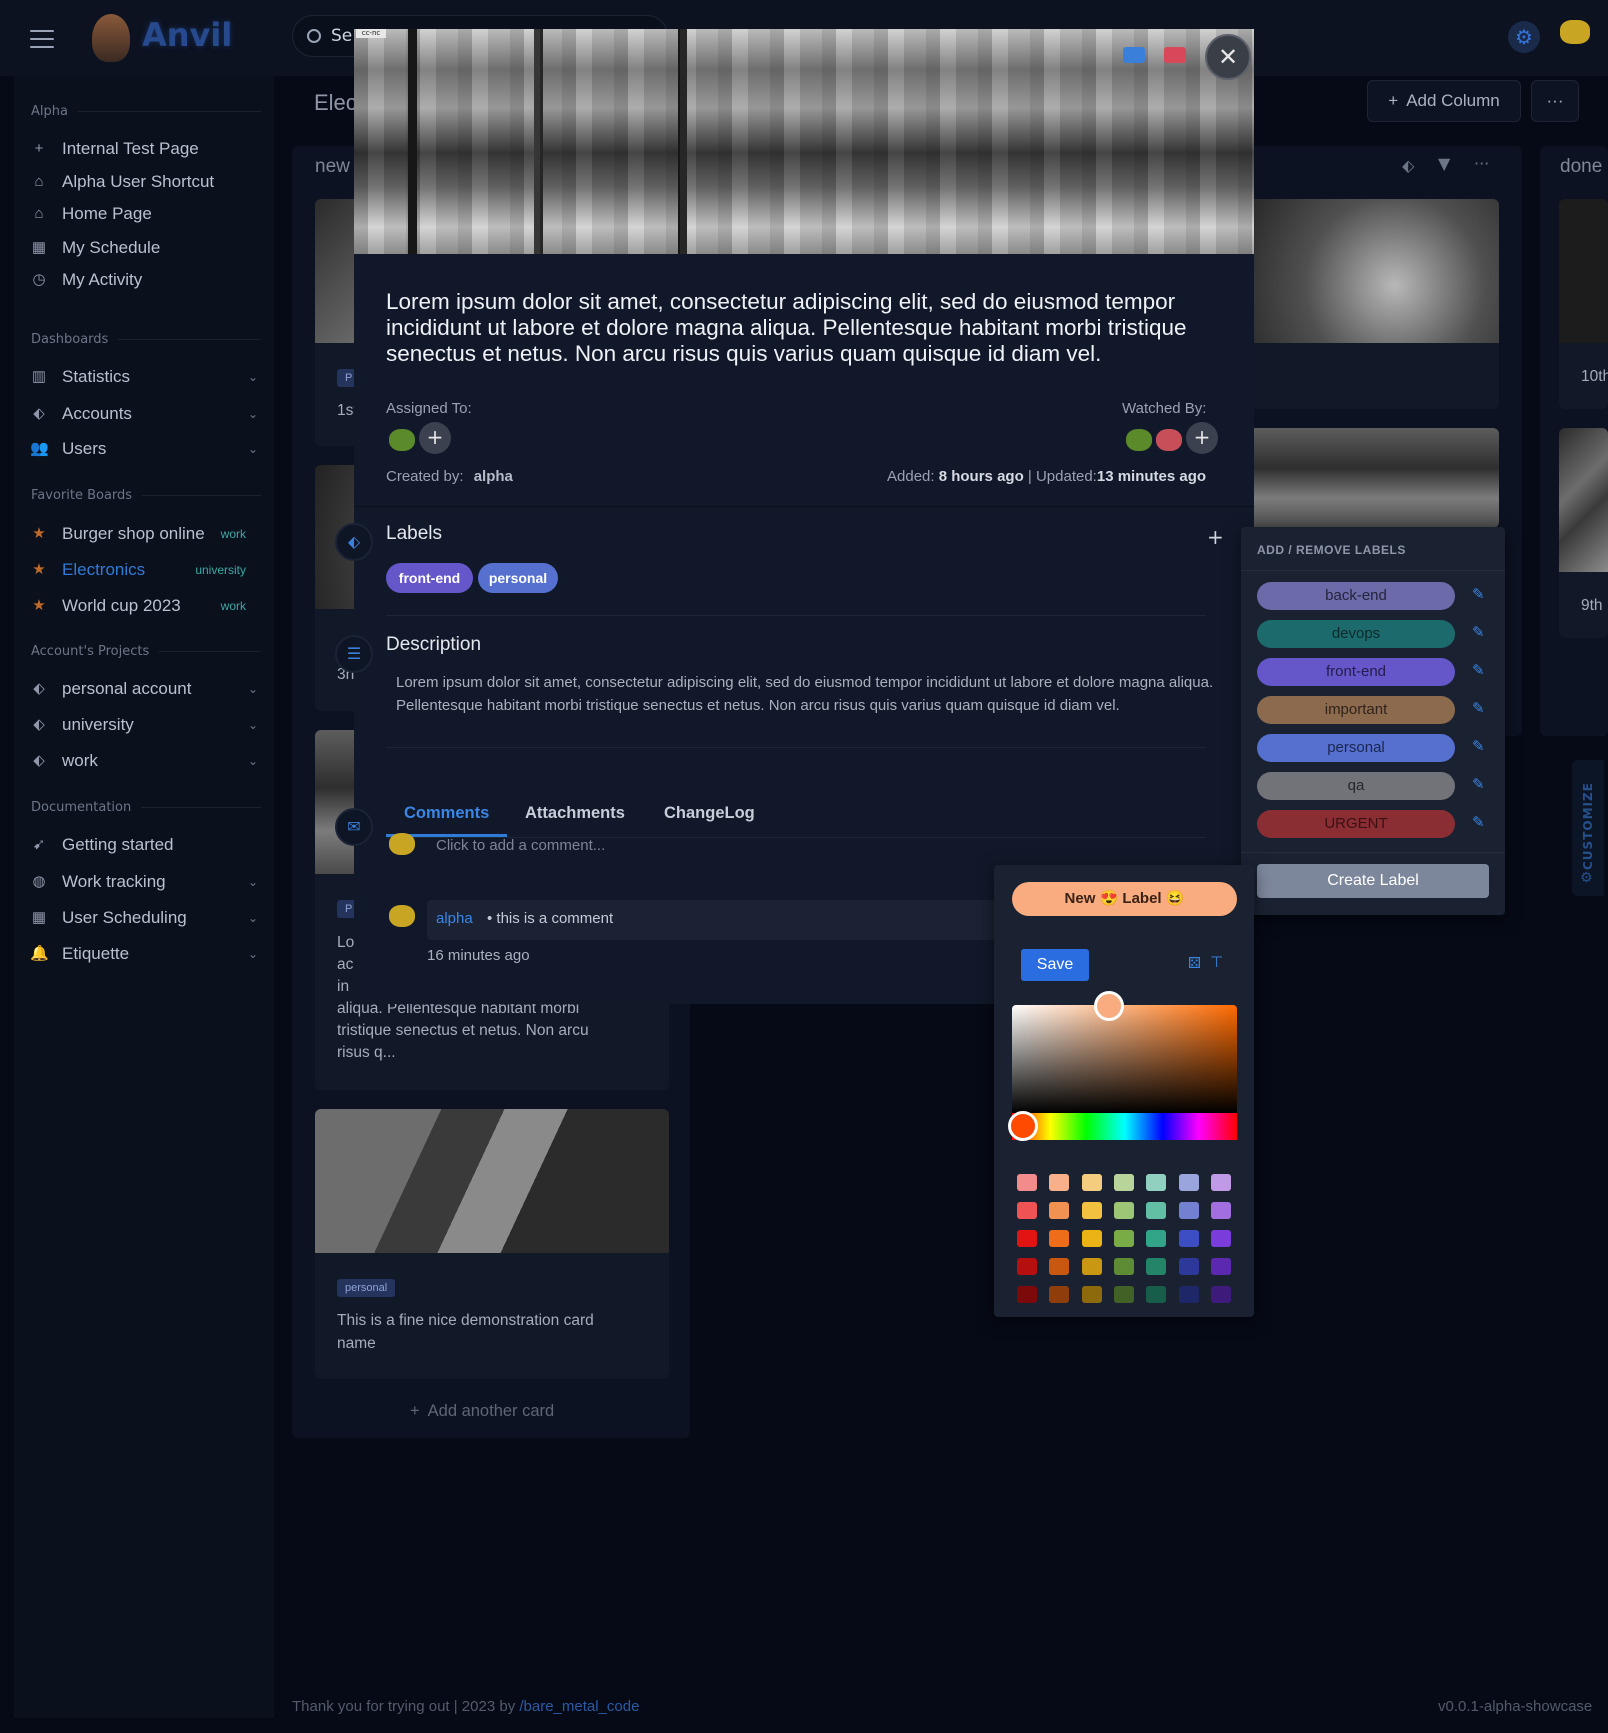 This screenshot has width=1608, height=1733. Describe the element at coordinates (1109, 1006) in the screenshot. I see `saturation-handle` at that location.